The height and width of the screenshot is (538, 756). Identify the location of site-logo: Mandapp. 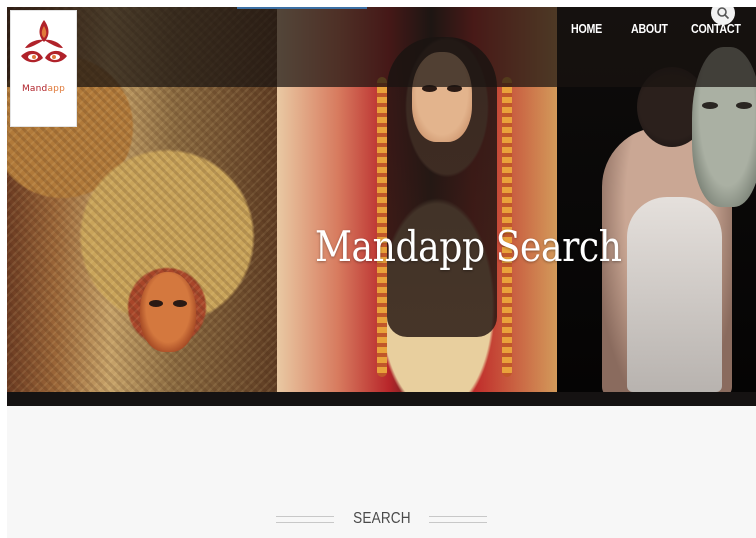
(43, 68).